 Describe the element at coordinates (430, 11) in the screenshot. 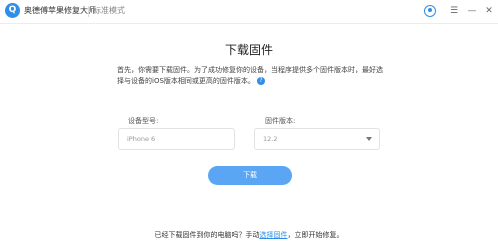

I see `user-avatar-icon` at that location.